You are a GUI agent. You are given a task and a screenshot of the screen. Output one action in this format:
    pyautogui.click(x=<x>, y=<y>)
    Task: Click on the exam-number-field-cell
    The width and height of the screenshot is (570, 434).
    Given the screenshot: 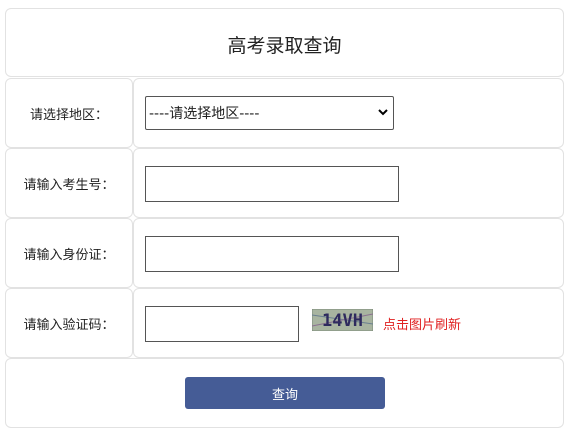 What is the action you would take?
    pyautogui.click(x=348, y=183)
    